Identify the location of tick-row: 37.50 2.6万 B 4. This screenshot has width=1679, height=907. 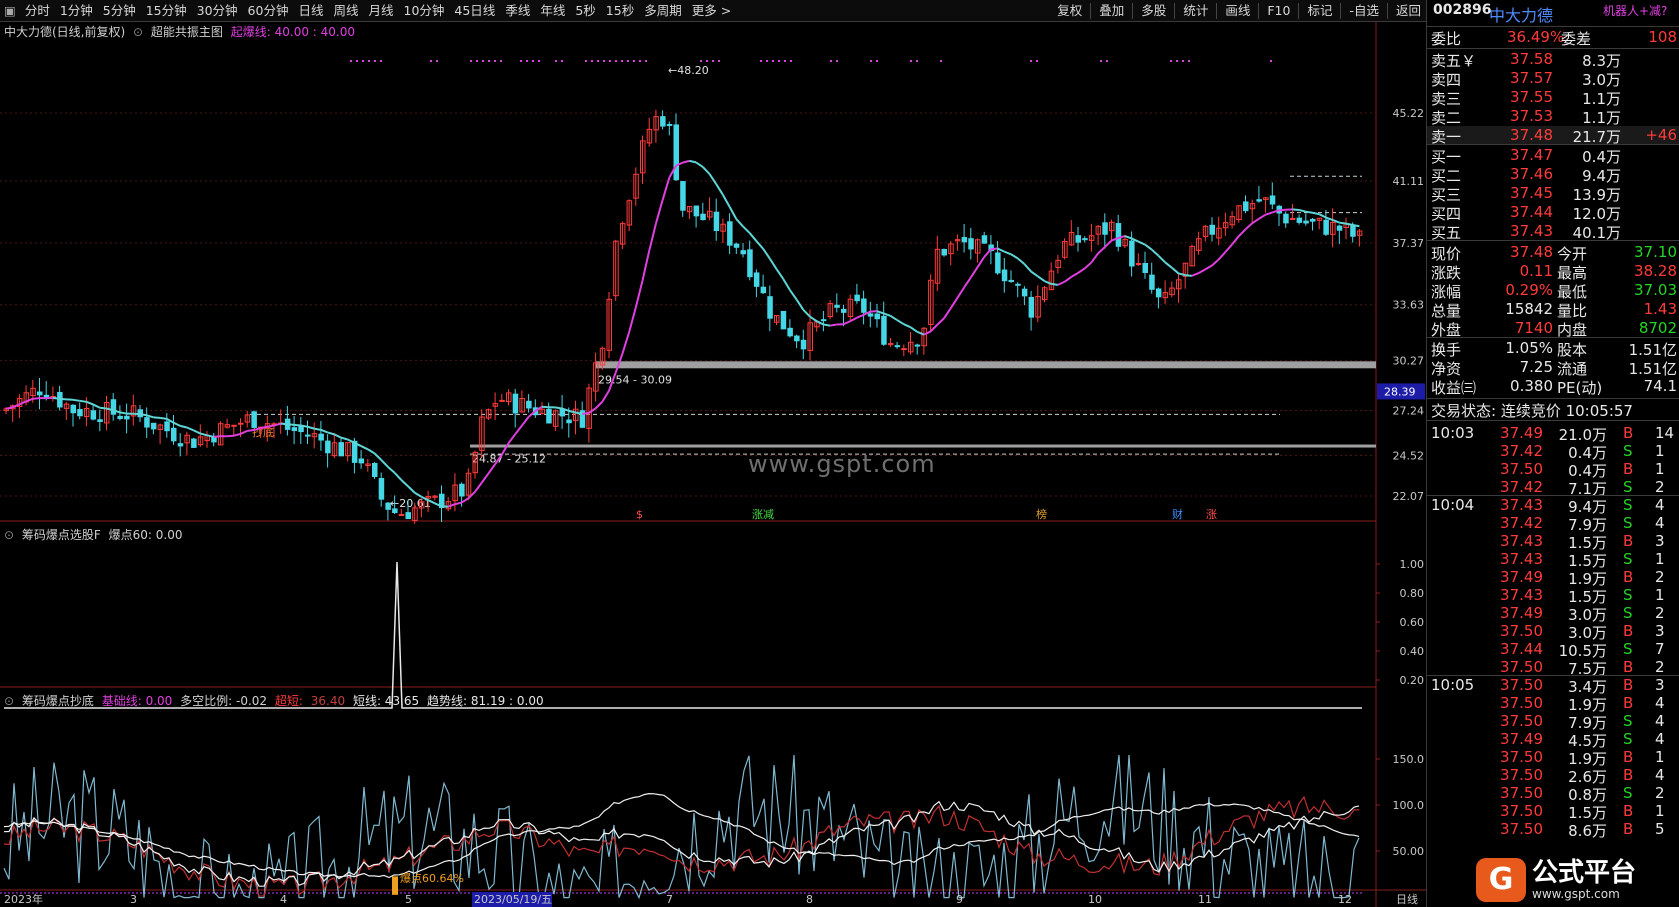
(1553, 776).